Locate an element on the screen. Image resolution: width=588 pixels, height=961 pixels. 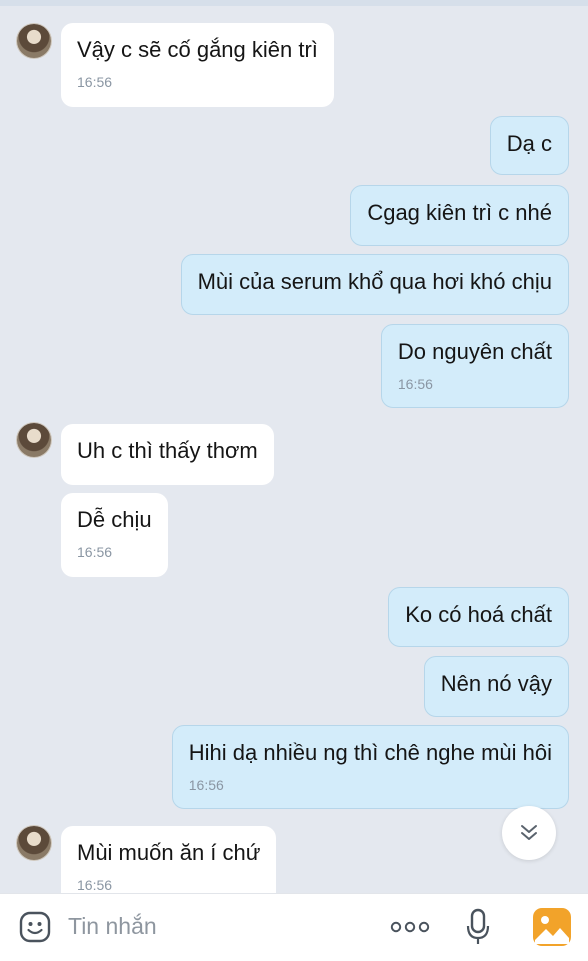
double-chevron-down-icon is located at coordinates (529, 832).